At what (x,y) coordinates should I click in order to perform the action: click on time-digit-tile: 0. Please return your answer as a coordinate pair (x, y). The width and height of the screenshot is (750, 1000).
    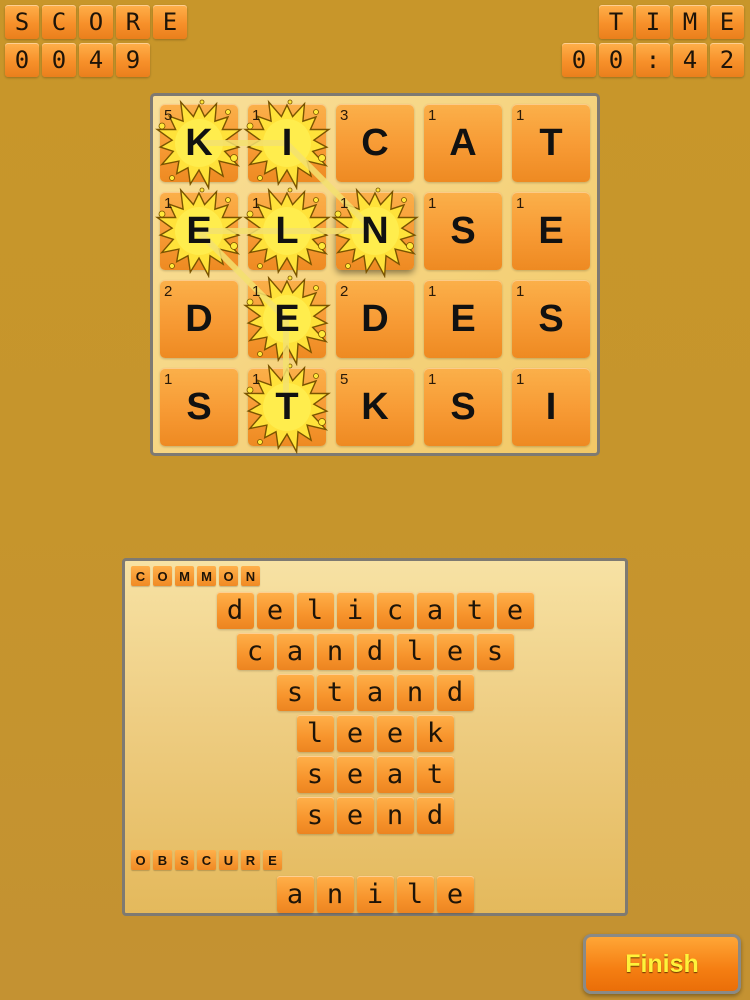
    Looking at the image, I should click on (579, 60).